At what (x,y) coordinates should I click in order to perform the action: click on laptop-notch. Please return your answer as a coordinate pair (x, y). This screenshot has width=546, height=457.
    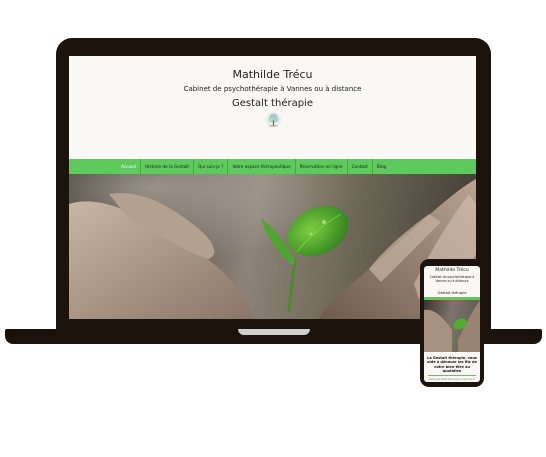
    Looking at the image, I should click on (274, 332).